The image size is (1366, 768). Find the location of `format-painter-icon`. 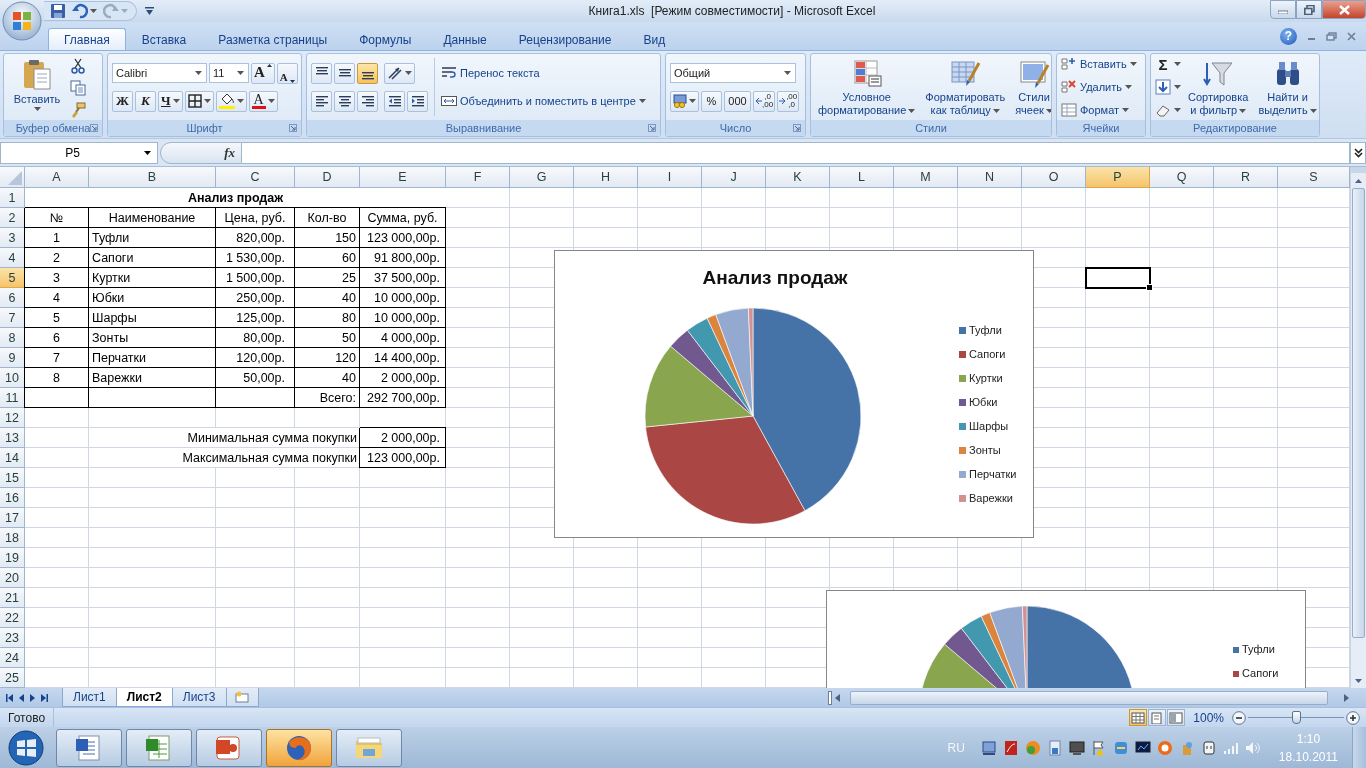

format-painter-icon is located at coordinates (78, 110).